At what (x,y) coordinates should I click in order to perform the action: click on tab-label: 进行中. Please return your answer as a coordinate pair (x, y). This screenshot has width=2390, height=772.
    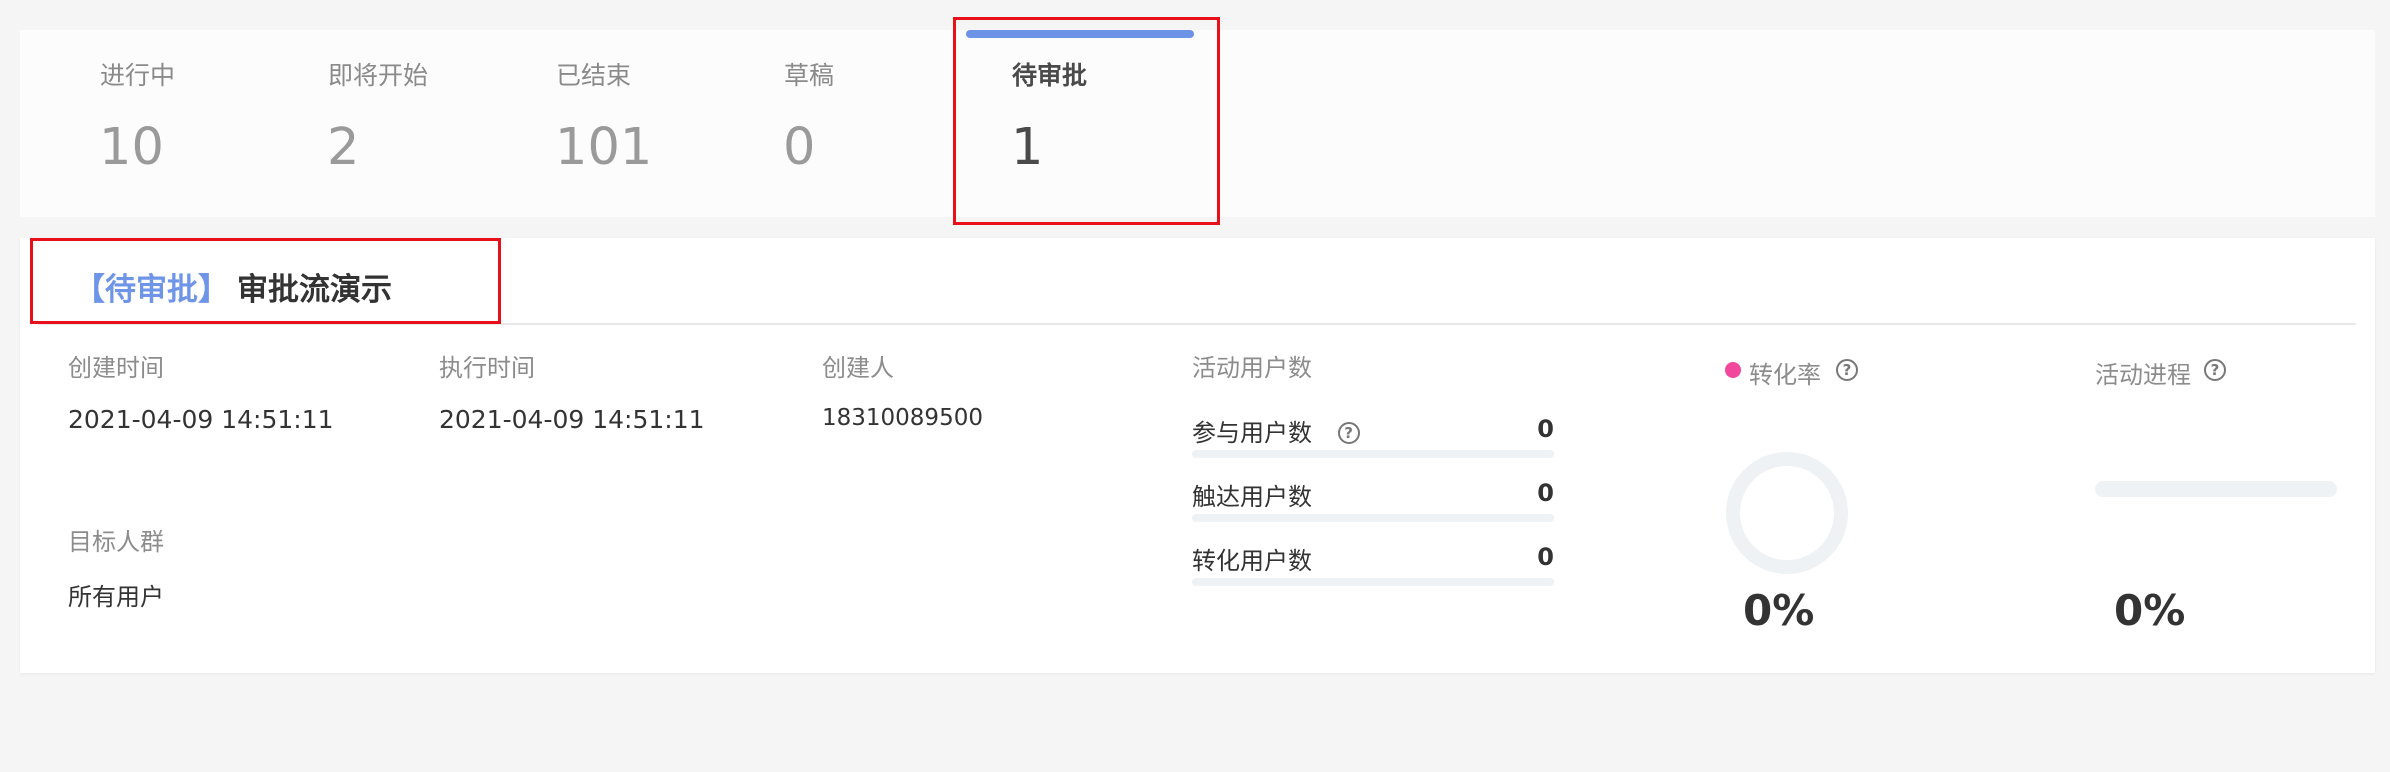
    Looking at the image, I should click on (138, 75).